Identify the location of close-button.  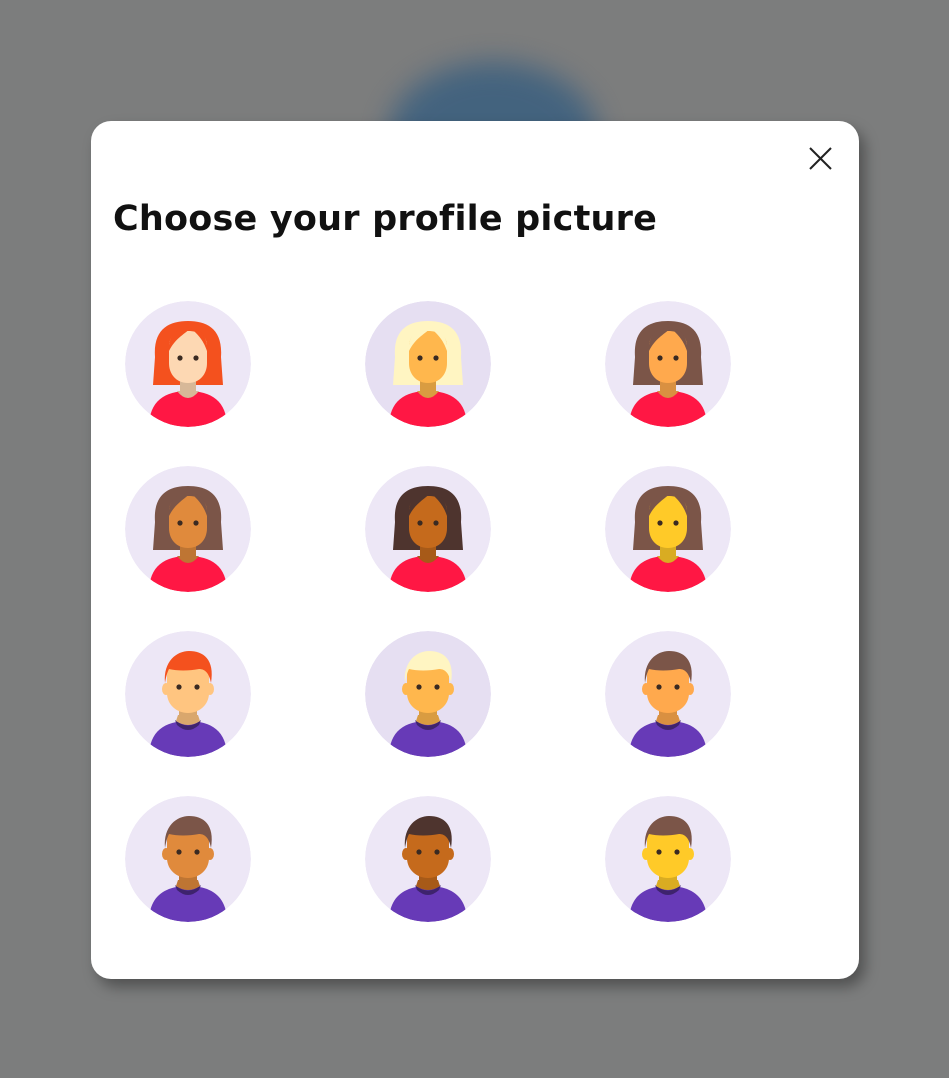
(820, 158).